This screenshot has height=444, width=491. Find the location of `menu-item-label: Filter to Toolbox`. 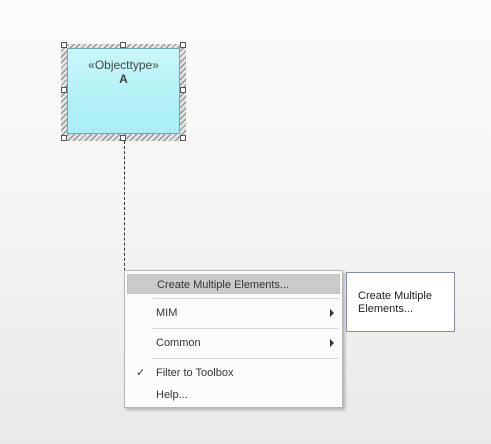

menu-item-label: Filter to Toolbox is located at coordinates (195, 373).